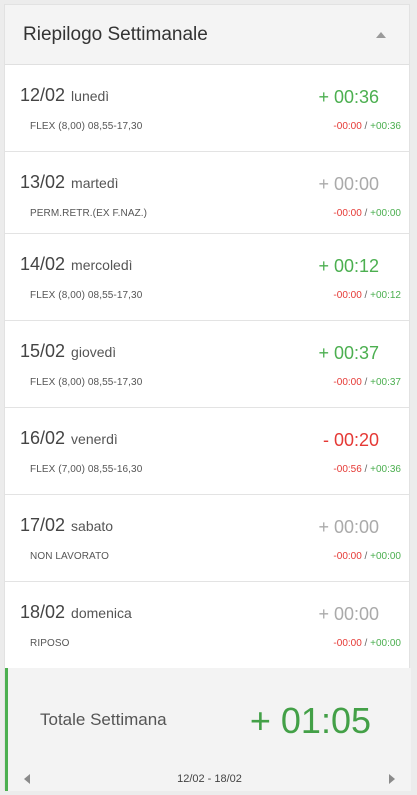 The image size is (417, 795). What do you see at coordinates (43, 351) in the screenshot?
I see `day-date: 15/02` at bounding box center [43, 351].